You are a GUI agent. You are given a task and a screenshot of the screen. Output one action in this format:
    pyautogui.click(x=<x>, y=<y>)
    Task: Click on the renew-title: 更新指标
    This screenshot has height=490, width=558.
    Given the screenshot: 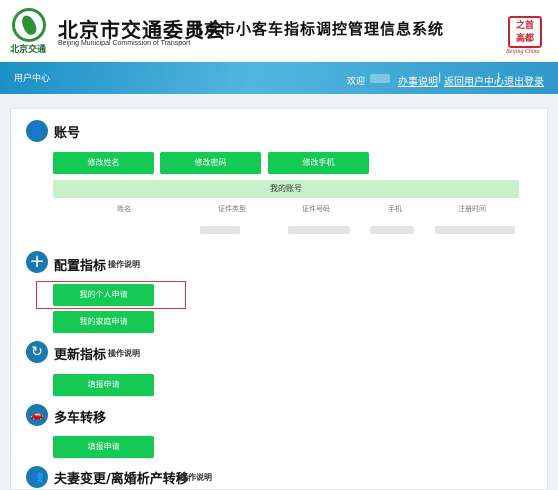 What is the action you would take?
    pyautogui.click(x=80, y=355)
    